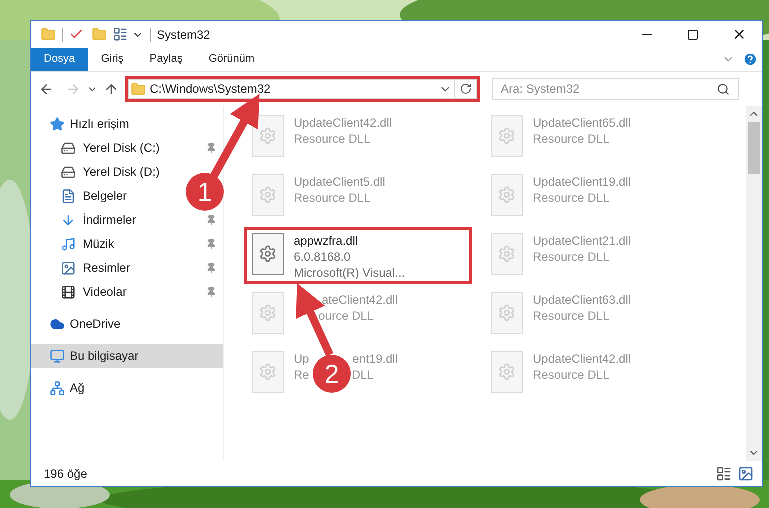  I want to click on refresh-icon, so click(466, 89).